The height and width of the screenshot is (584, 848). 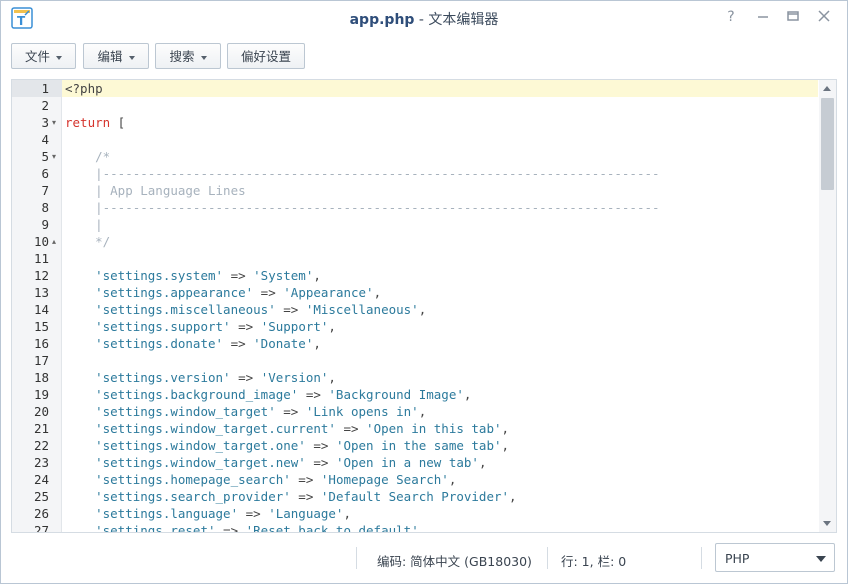 I want to click on code-line: /*, so click(x=87, y=156).